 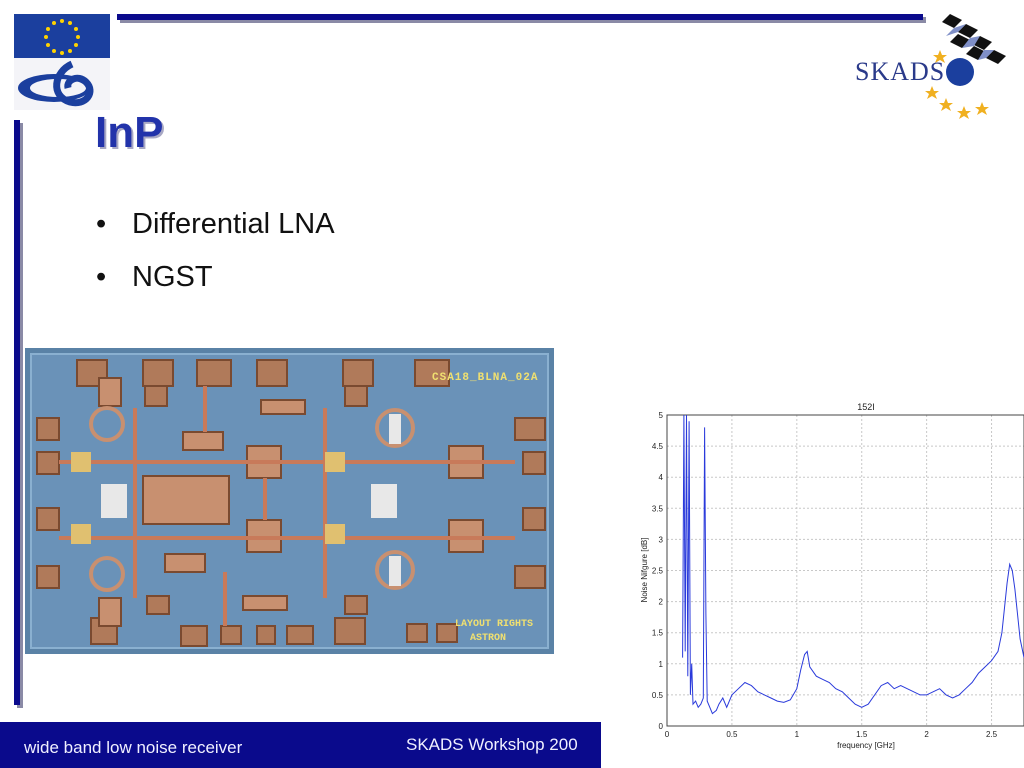 I want to click on slide-title: InP, so click(x=129, y=132).